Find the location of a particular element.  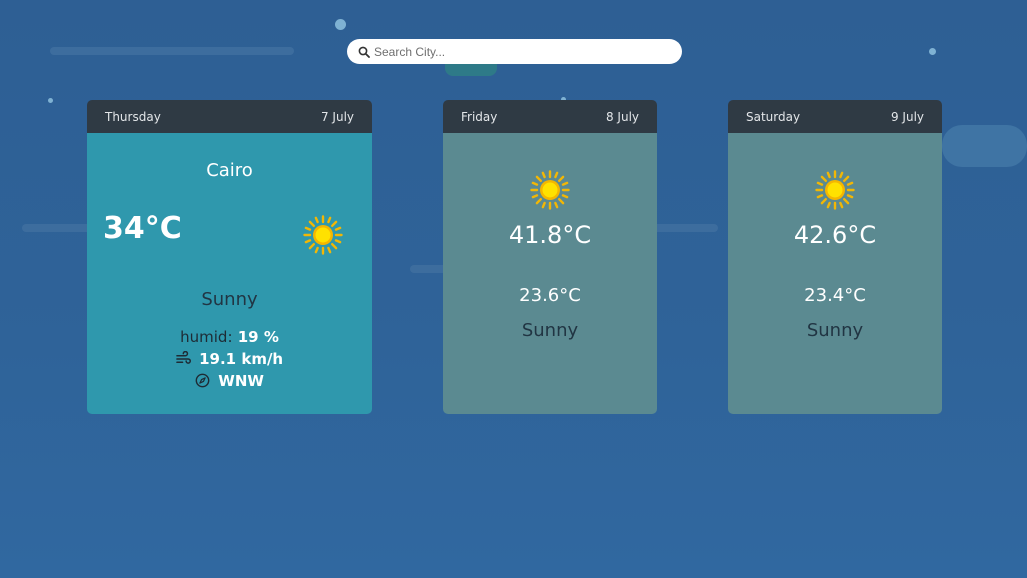

card-body: 41.8°C 23.6°C Sunny is located at coordinates (550, 273).